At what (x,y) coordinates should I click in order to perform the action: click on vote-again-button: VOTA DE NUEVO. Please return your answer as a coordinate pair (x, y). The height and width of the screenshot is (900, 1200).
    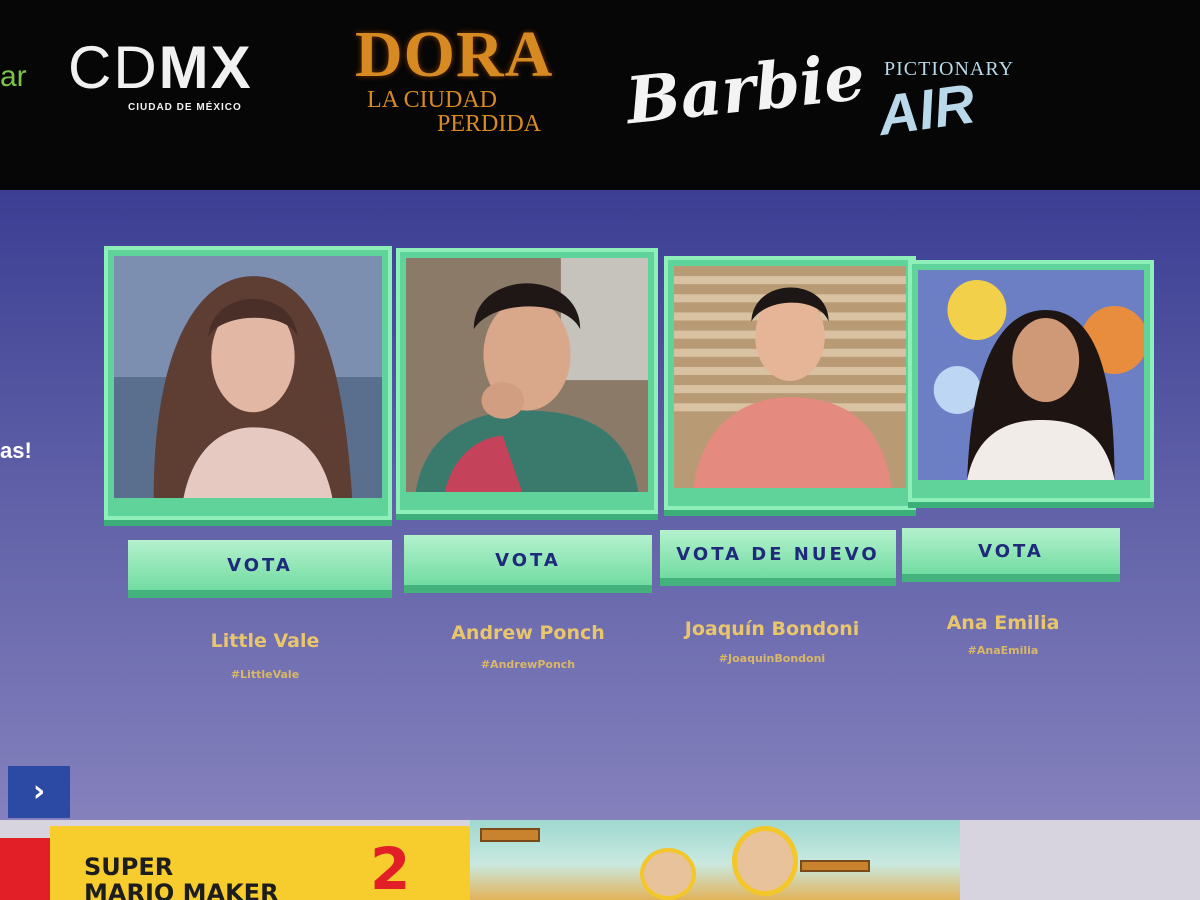
    Looking at the image, I should click on (778, 554).